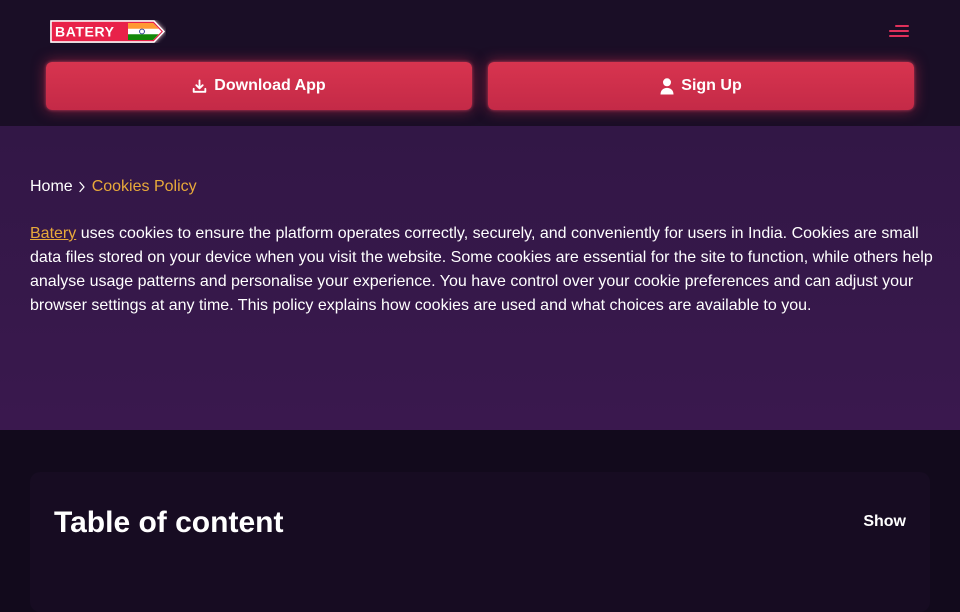 This screenshot has width=960, height=612. I want to click on sign-up-label: Sign Up, so click(711, 85).